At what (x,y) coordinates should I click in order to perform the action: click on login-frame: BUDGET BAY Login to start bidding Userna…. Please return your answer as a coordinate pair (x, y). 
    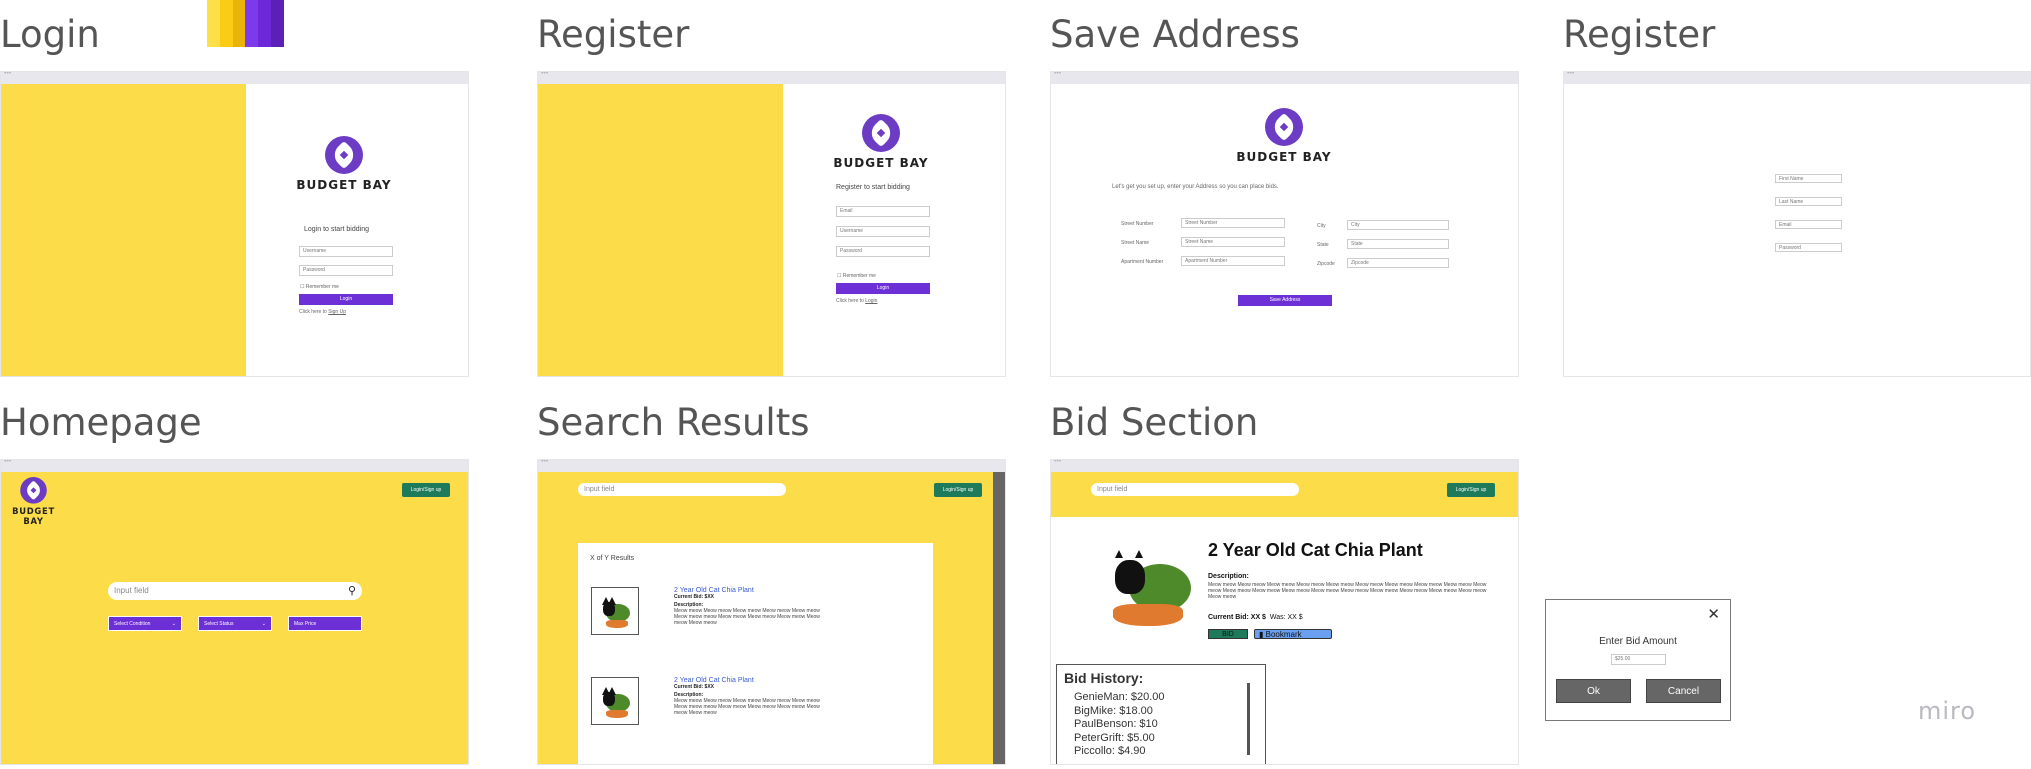
    Looking at the image, I should click on (234, 224).